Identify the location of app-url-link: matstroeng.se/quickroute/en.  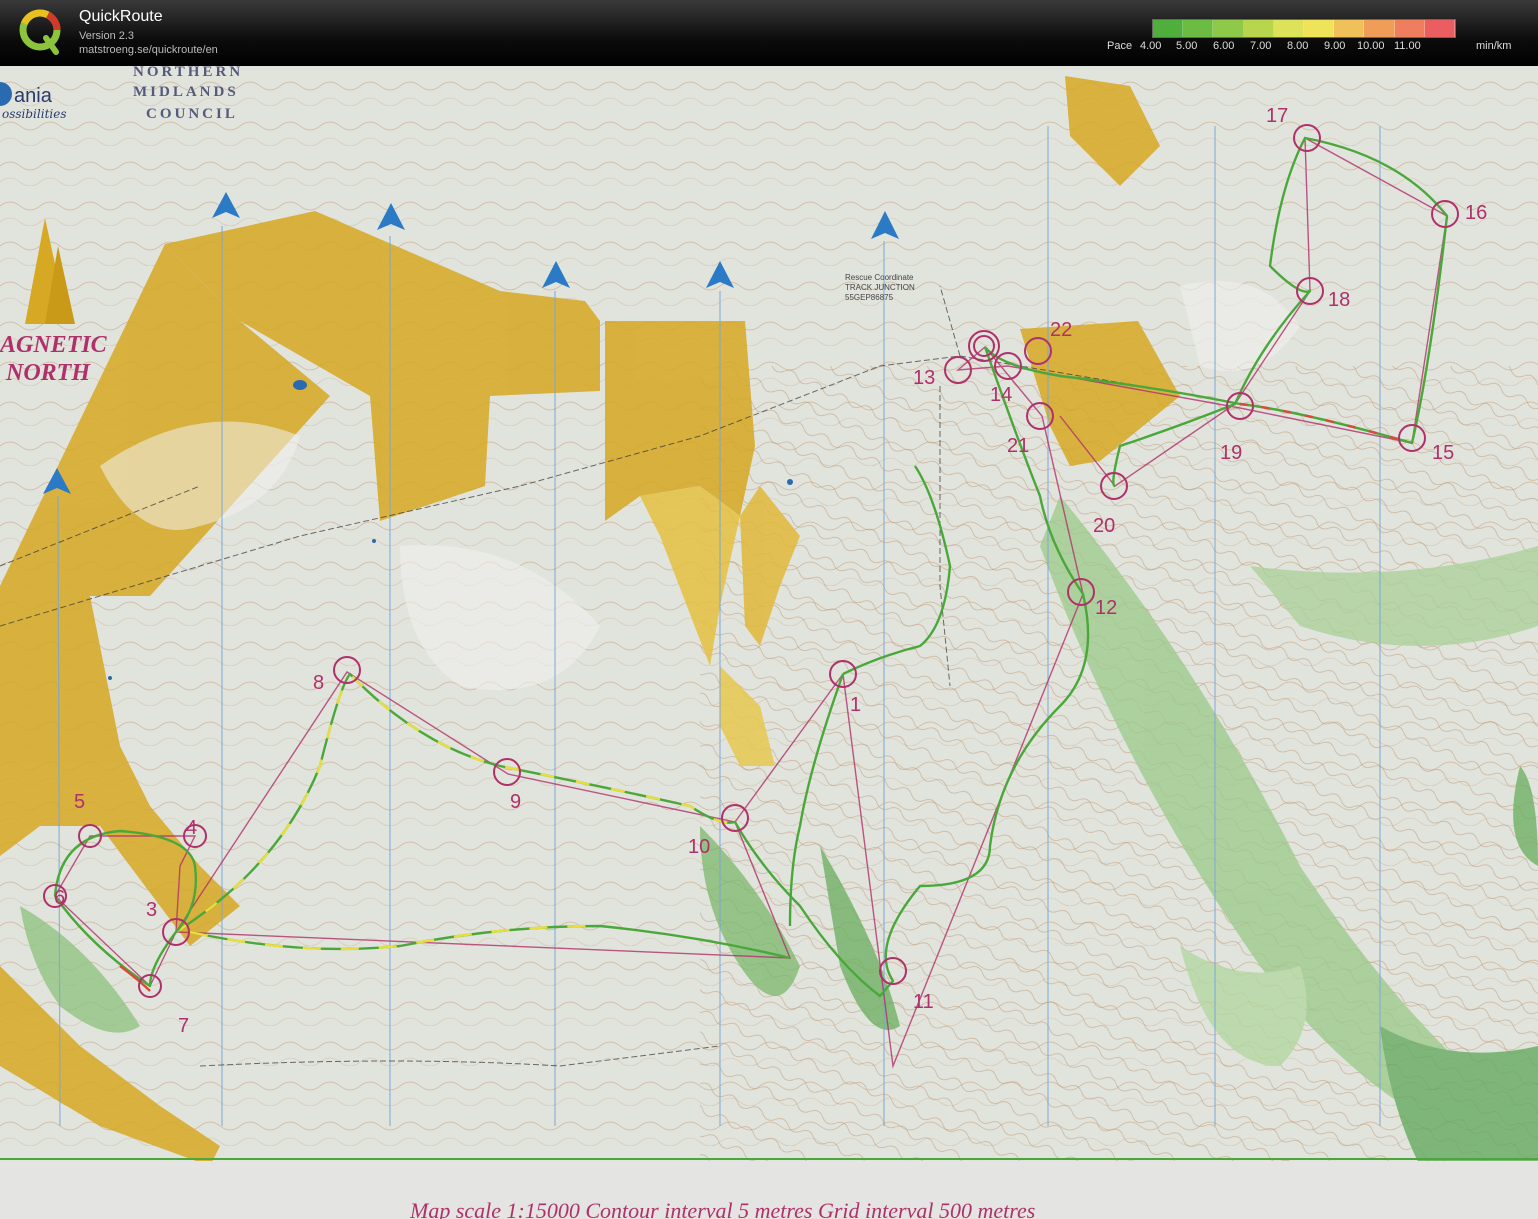
(148, 50).